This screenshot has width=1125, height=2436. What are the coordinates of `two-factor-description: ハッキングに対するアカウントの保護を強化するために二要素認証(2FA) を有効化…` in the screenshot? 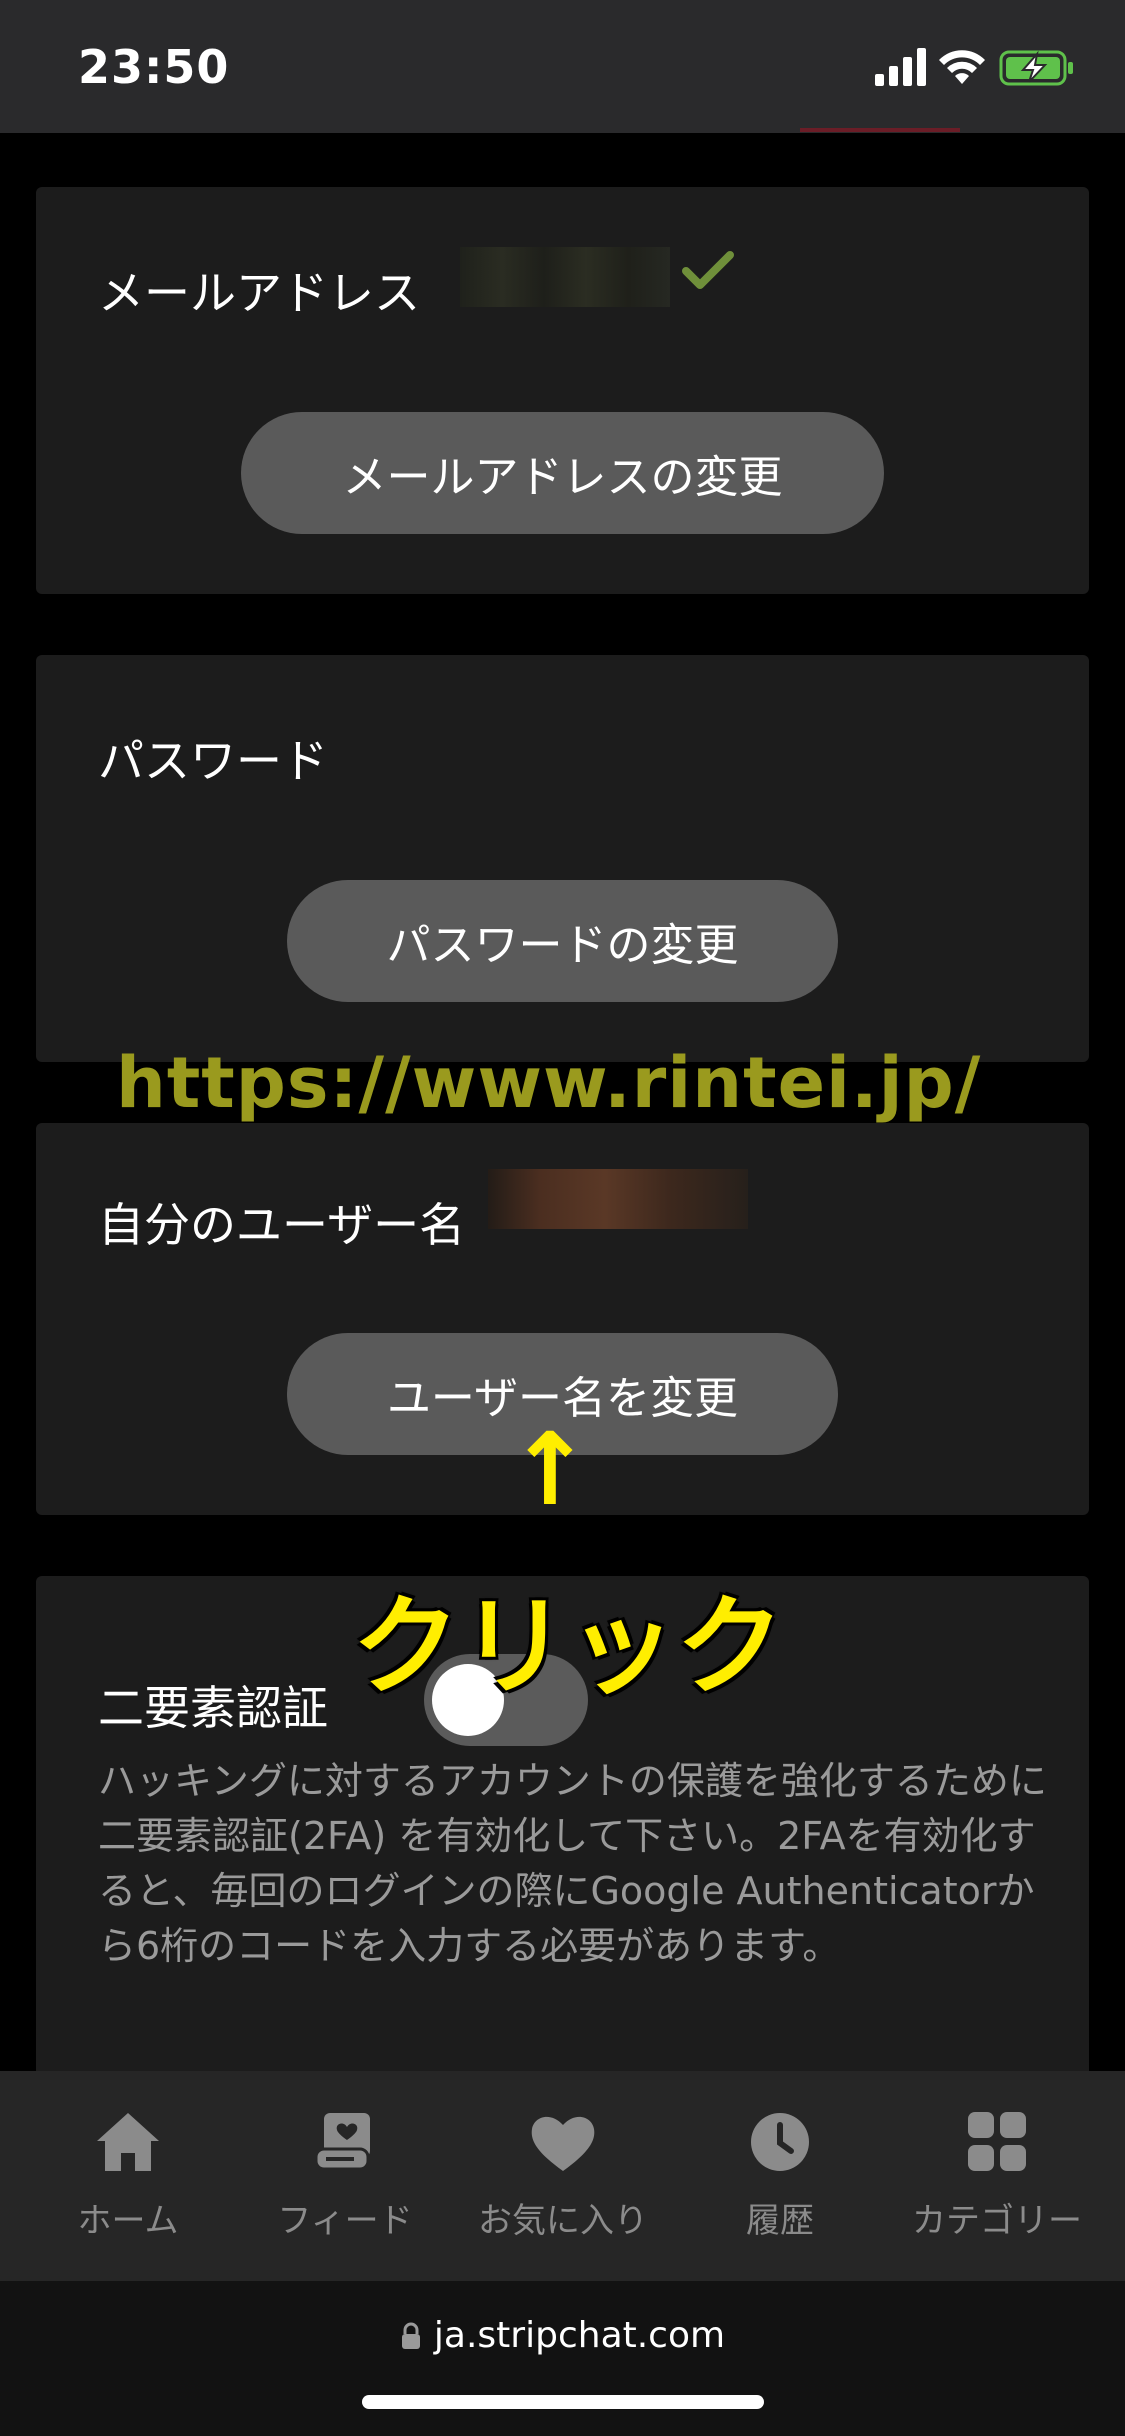 It's located at (572, 1863).